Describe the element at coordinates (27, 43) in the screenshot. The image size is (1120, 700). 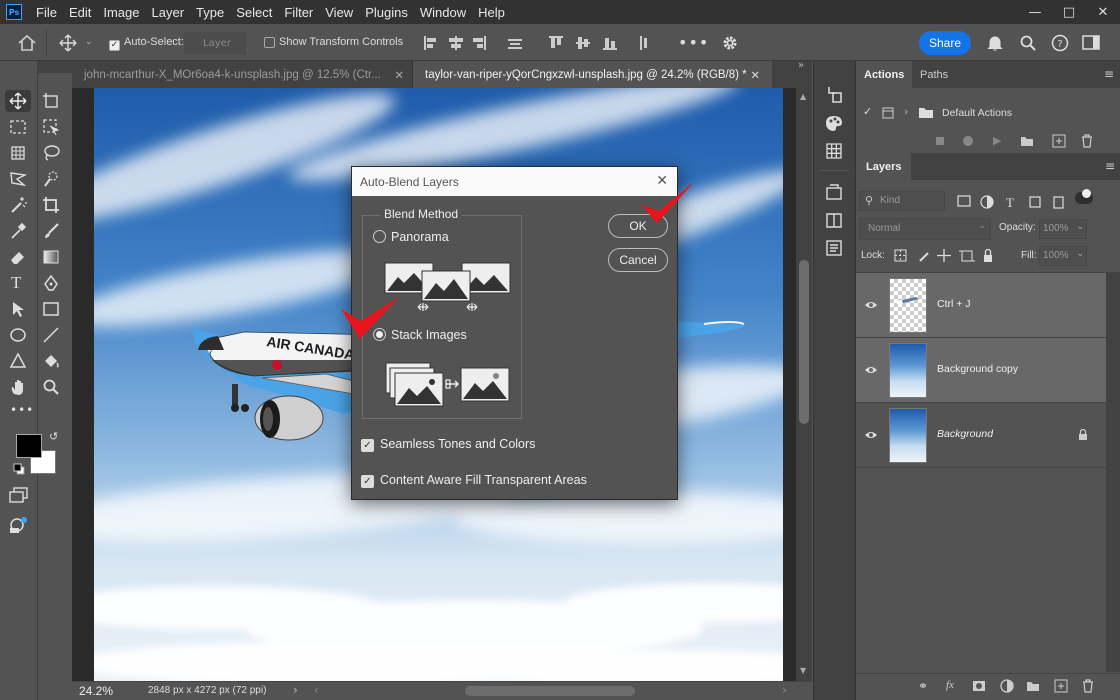
I see `home-icon` at that location.